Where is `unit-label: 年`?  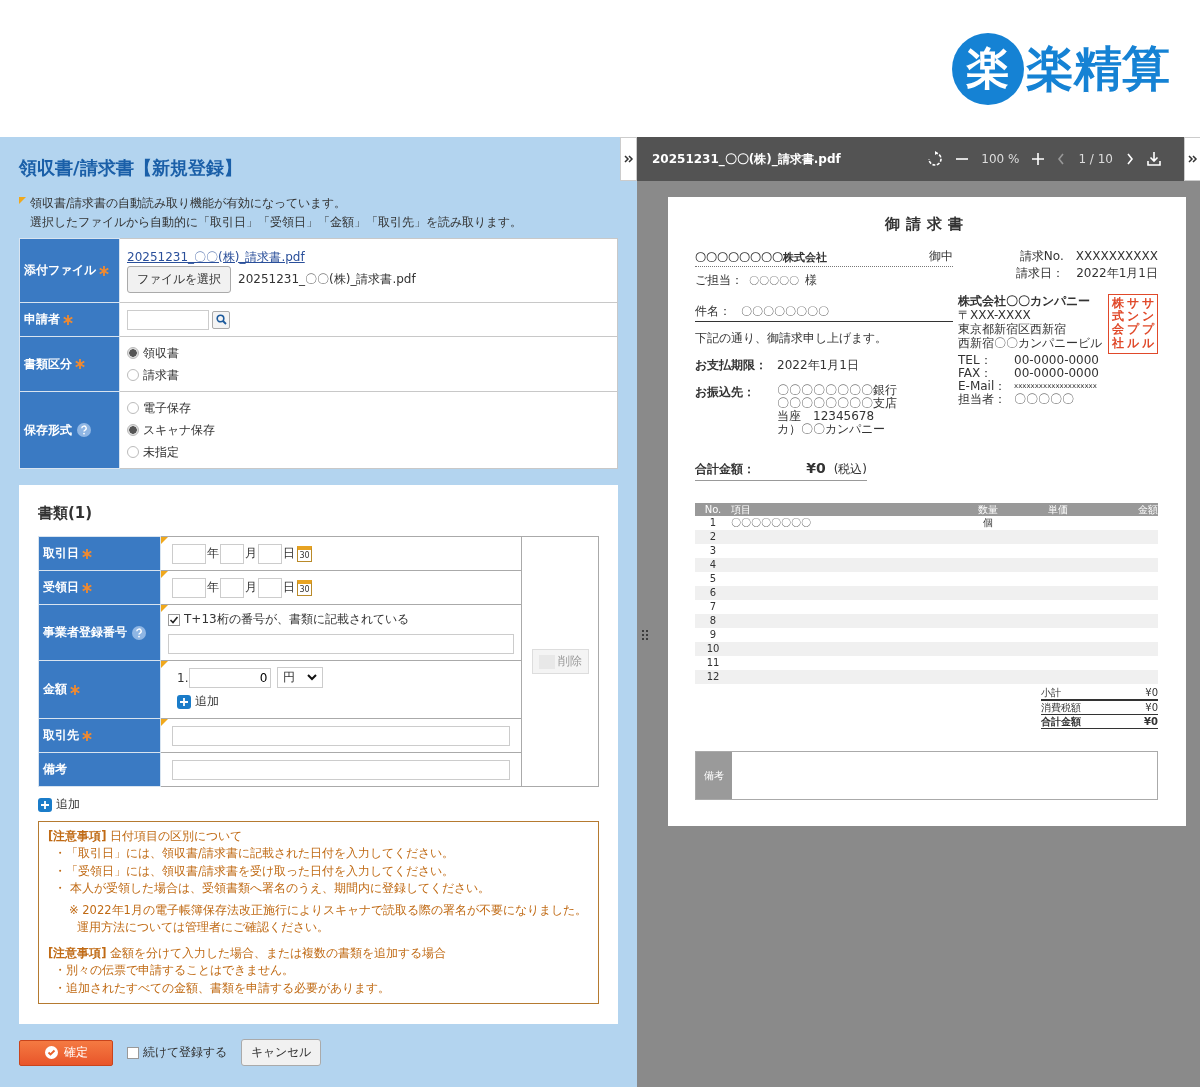
unit-label: 年 is located at coordinates (213, 587).